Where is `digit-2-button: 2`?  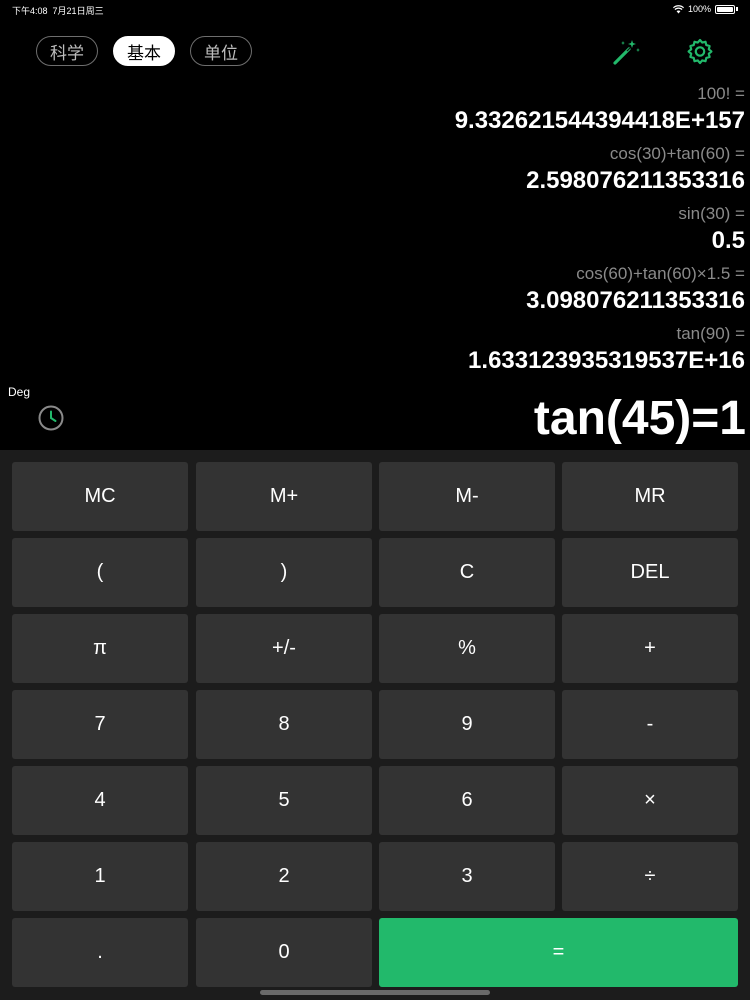
digit-2-button: 2 is located at coordinates (284, 876).